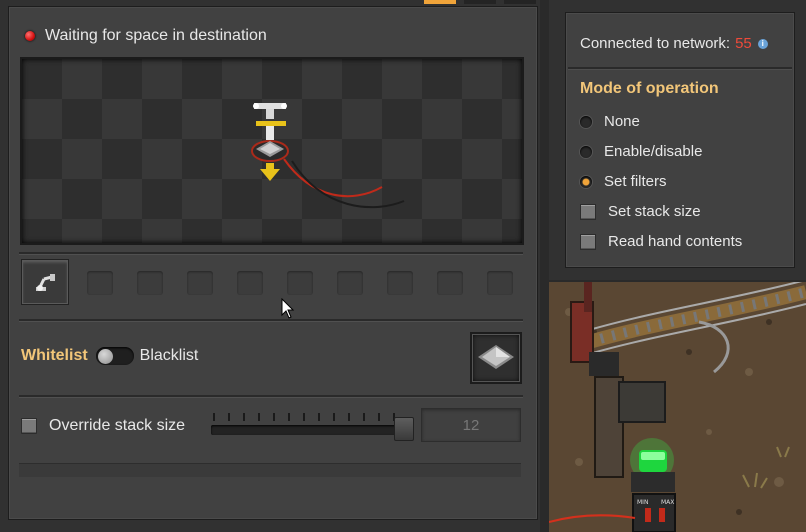 The image size is (806, 532). I want to click on option-label: Read hand contents, so click(675, 241).